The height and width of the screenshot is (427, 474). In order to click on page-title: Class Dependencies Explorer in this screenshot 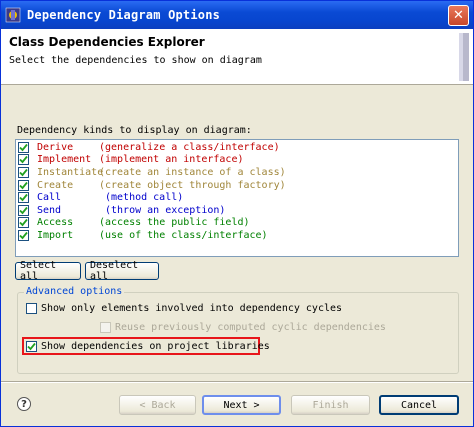, I will do `click(107, 42)`.